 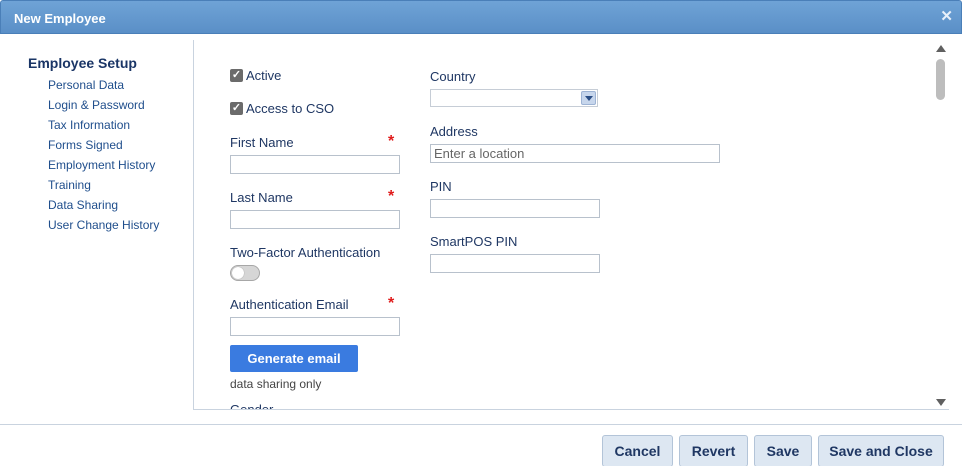 I want to click on last-name-input, so click(x=315, y=219).